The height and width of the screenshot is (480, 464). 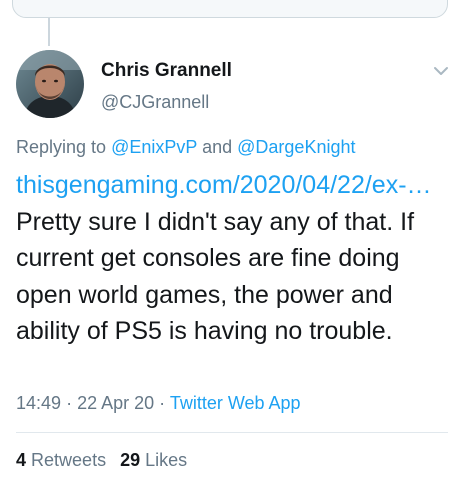 What do you see at coordinates (232, 432) in the screenshot?
I see `stats-divider` at bounding box center [232, 432].